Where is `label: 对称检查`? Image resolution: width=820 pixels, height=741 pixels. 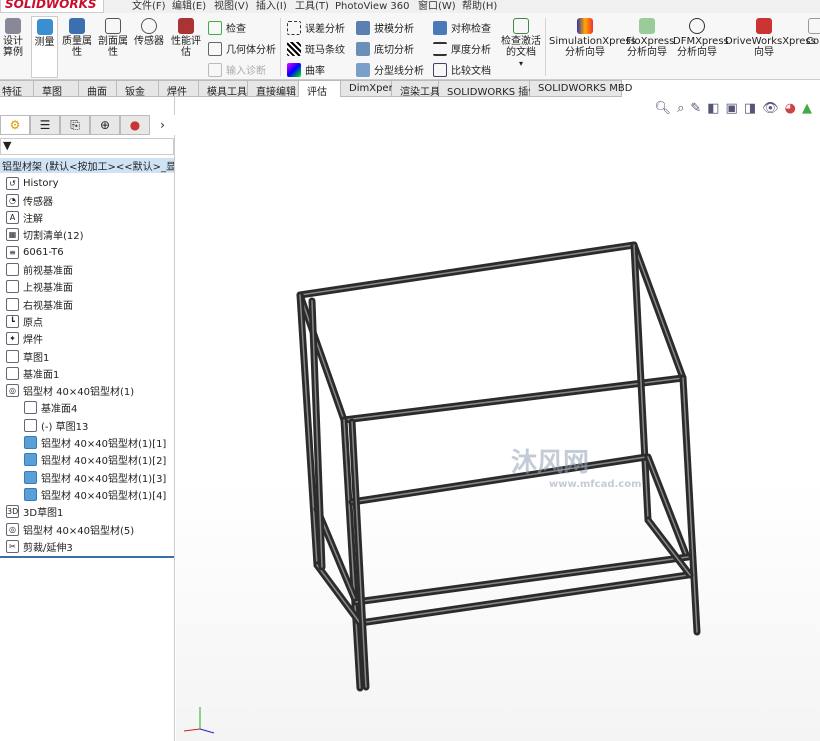 label: 对称检查 is located at coordinates (471, 29).